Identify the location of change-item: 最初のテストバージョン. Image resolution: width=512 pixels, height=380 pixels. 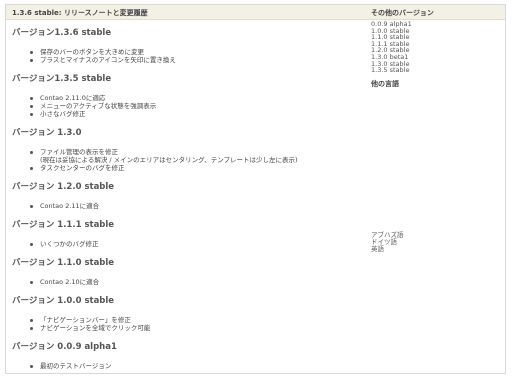
(198, 366).